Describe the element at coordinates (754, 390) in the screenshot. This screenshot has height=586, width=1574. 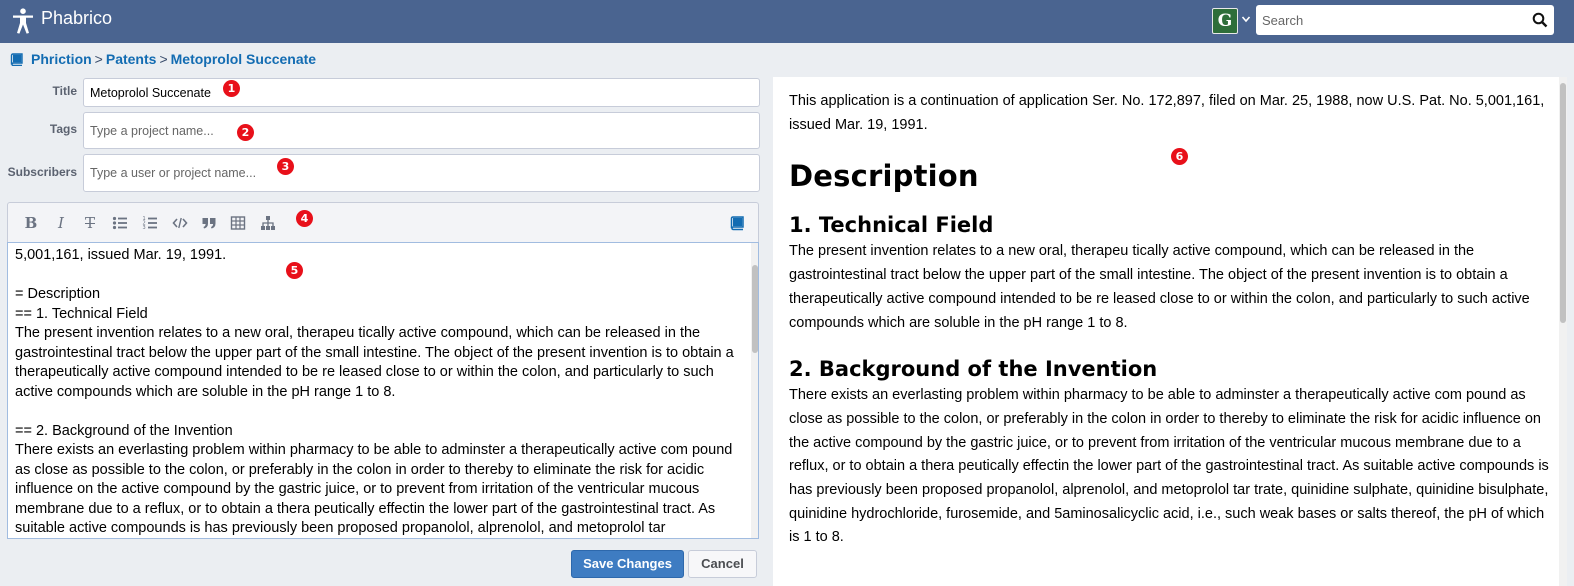
I see `editor-scrollbar` at that location.